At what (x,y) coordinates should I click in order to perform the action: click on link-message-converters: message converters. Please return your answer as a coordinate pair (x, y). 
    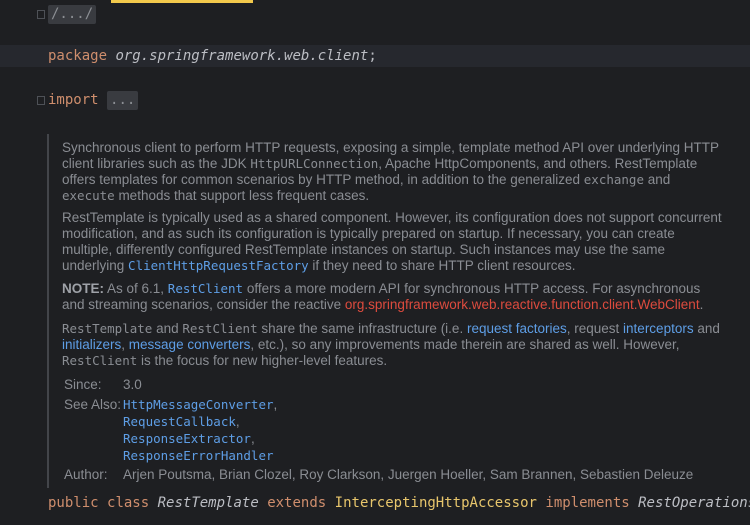
    Looking at the image, I should click on (190, 344).